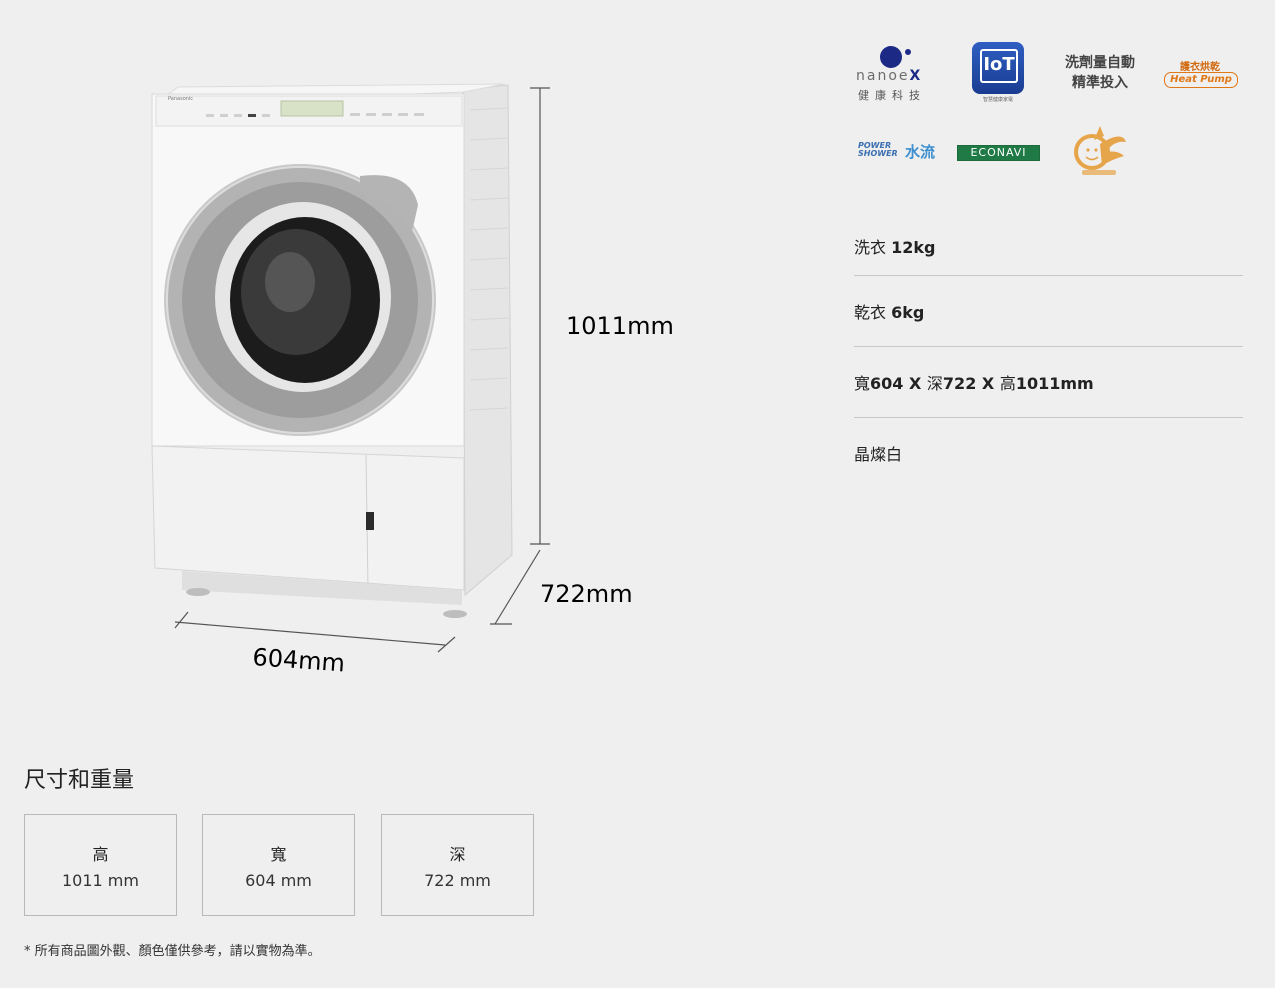  I want to click on iot-logo-sub: 智慧健康家電, so click(997, 100).